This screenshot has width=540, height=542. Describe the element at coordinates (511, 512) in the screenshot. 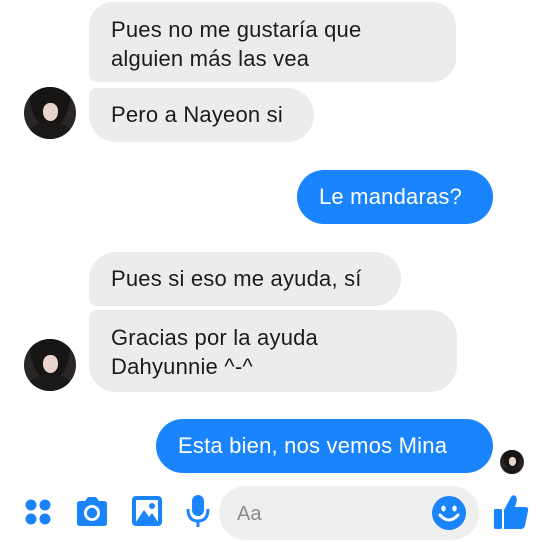

I see `thumbs-up-icon` at that location.